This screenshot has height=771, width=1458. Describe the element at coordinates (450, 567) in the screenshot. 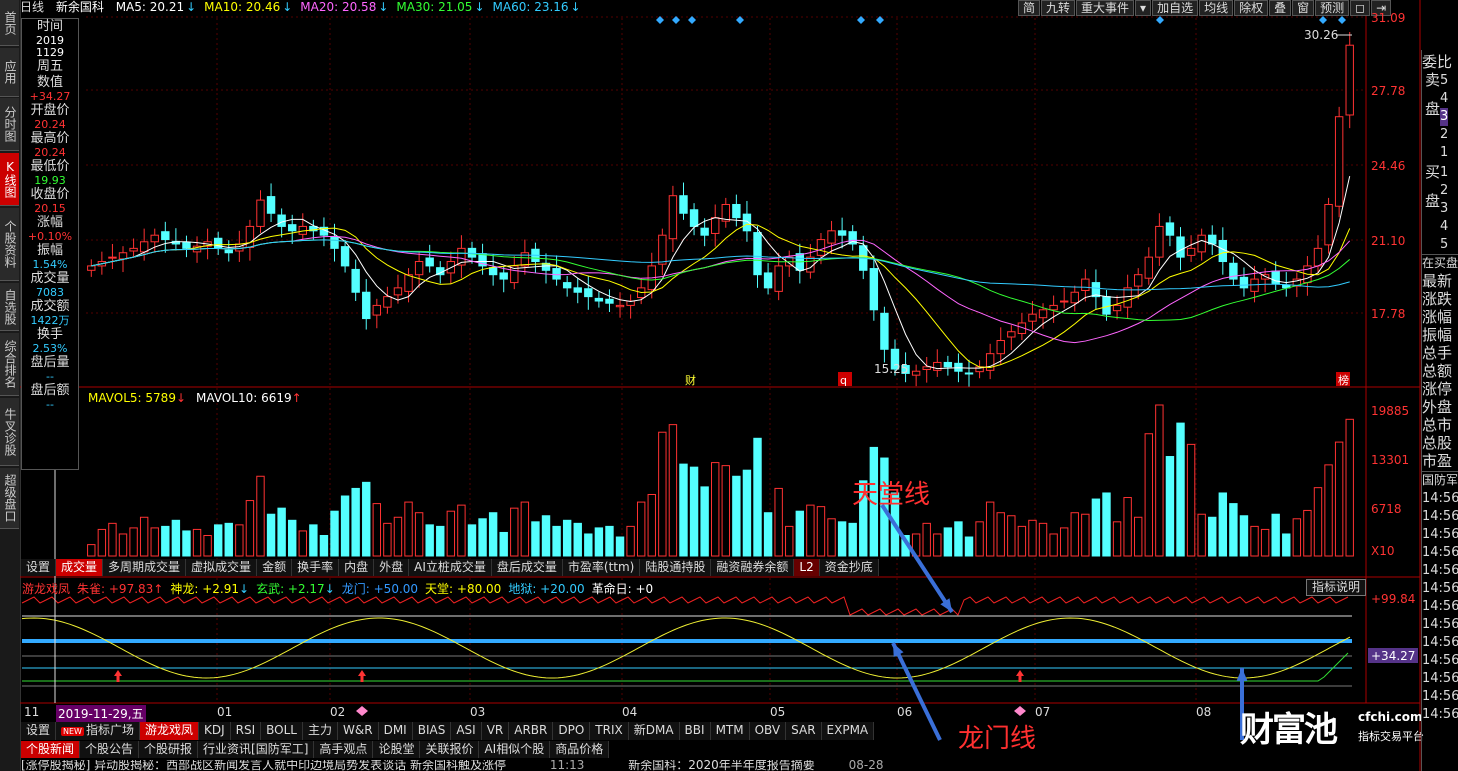

I see `volume-tab: AI立桩成交量` at that location.